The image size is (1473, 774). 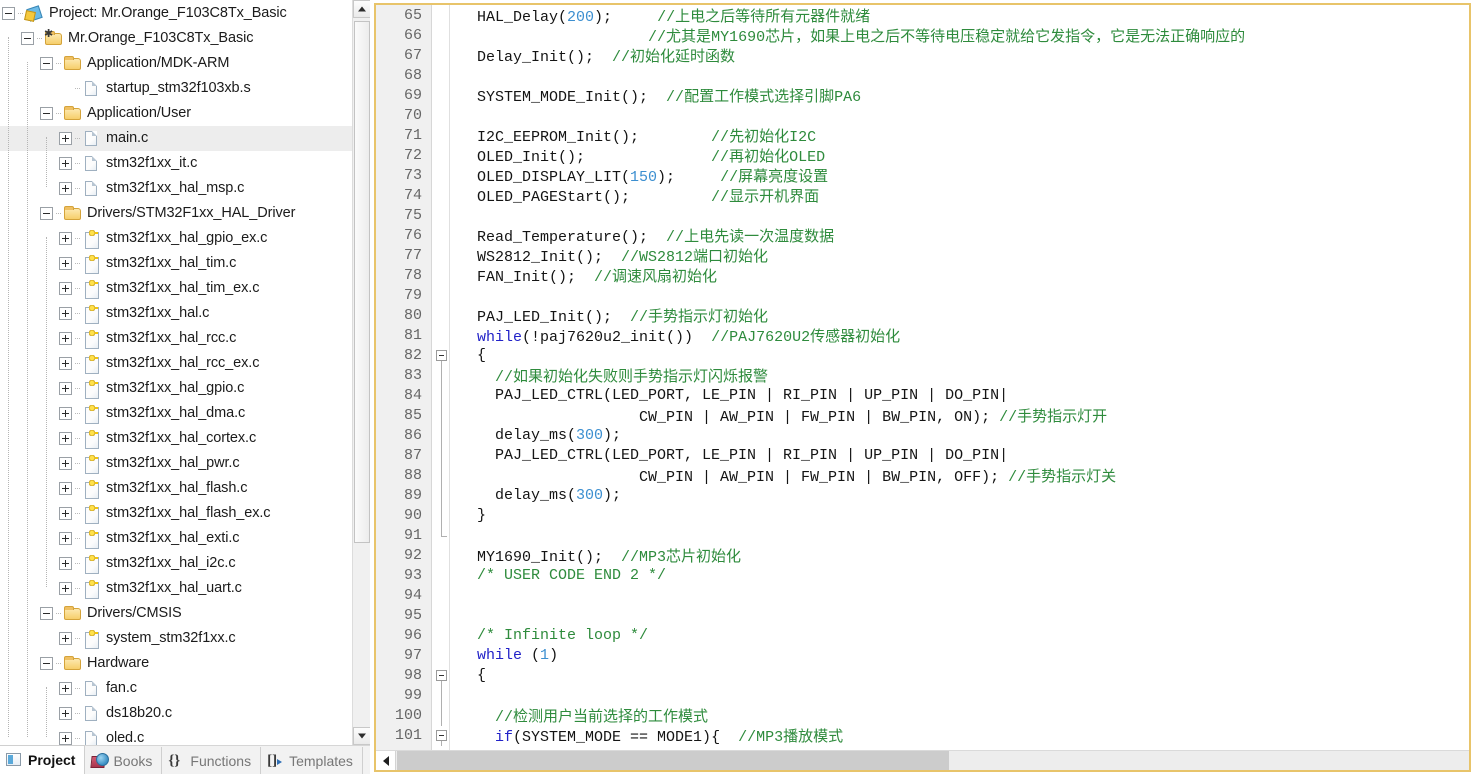 I want to click on tree-item: Drivers/CMSIS, so click(x=176, y=613).